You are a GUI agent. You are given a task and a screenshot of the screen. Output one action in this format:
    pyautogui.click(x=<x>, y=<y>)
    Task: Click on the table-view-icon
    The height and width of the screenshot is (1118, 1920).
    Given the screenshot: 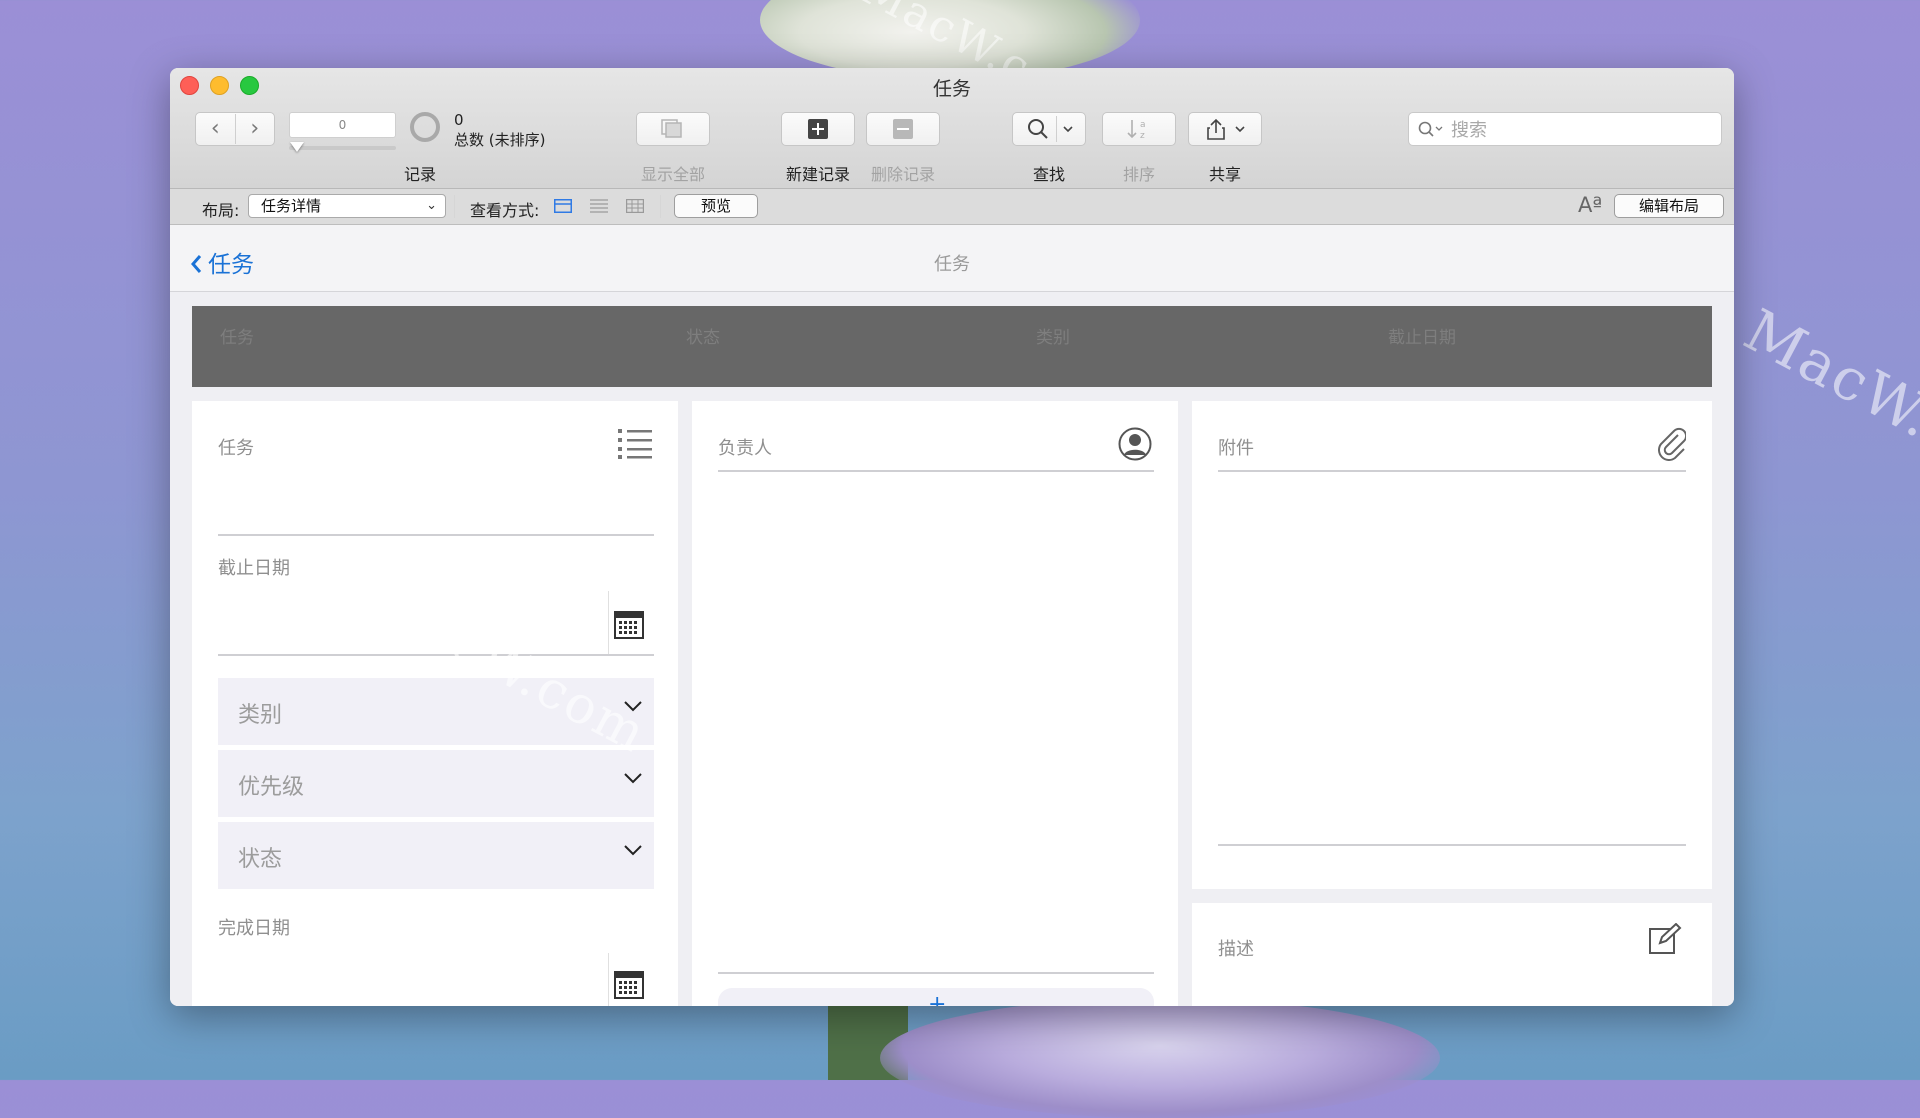 What is the action you would take?
    pyautogui.click(x=635, y=206)
    